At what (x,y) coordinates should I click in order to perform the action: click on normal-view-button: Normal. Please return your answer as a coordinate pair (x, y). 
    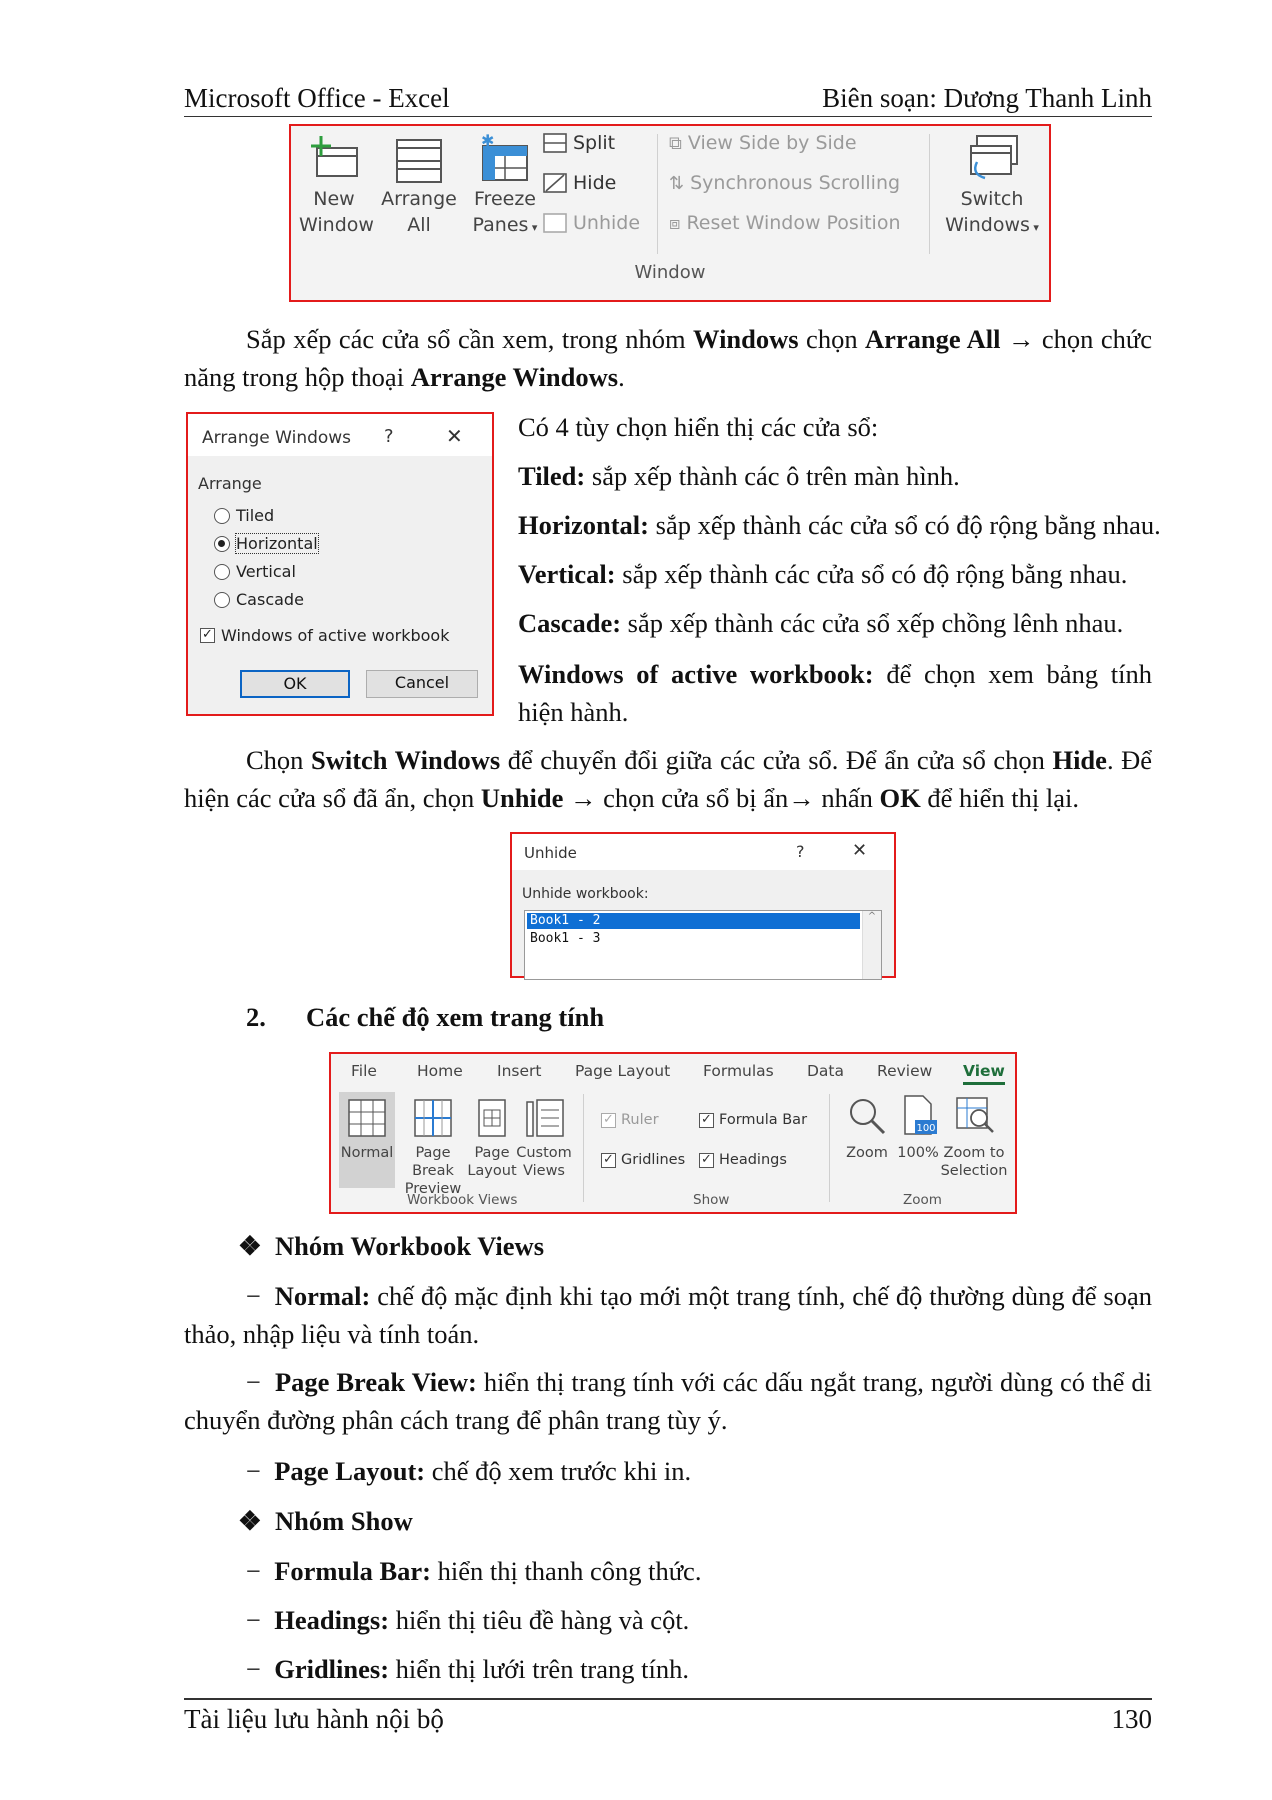
    Looking at the image, I should click on (367, 1140).